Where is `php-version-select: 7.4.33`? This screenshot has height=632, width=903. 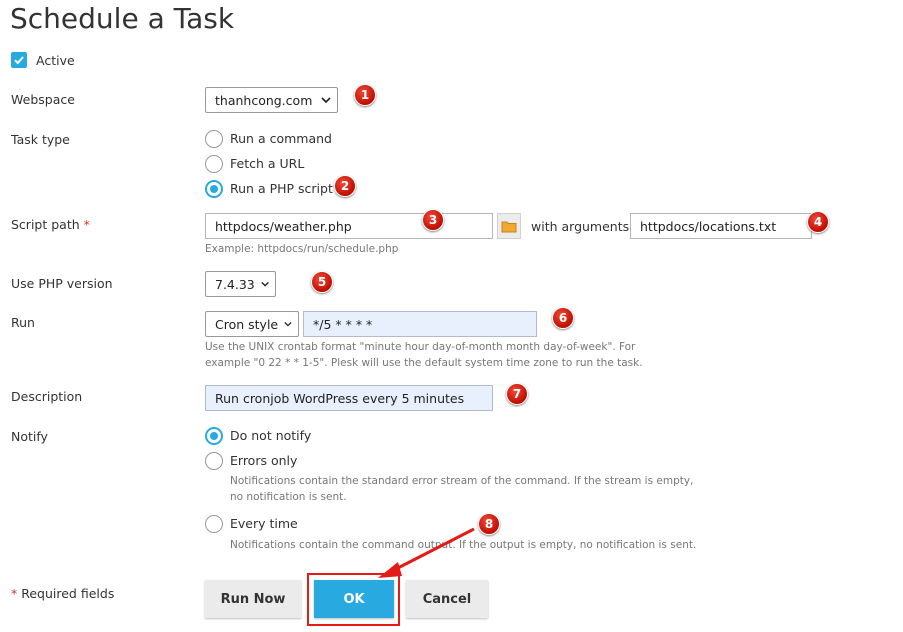 php-version-select: 7.4.33 is located at coordinates (240, 284).